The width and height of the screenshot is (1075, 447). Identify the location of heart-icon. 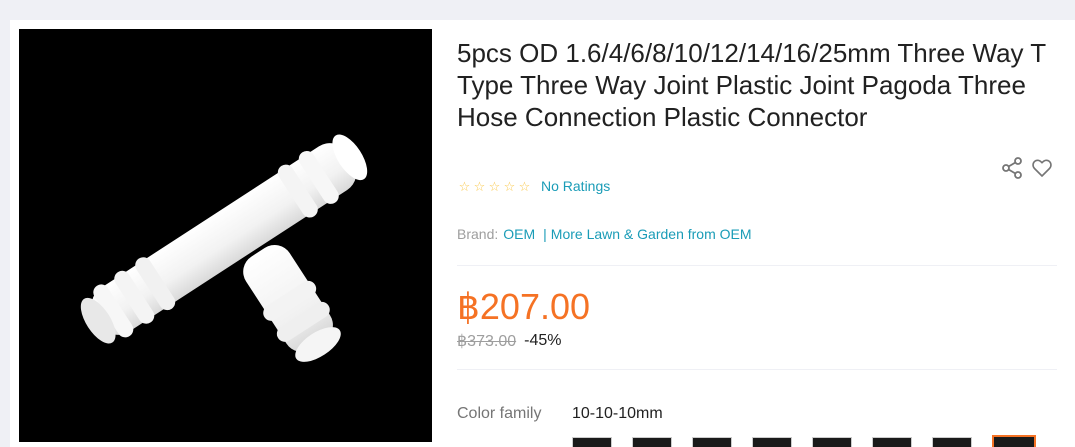
(1042, 168).